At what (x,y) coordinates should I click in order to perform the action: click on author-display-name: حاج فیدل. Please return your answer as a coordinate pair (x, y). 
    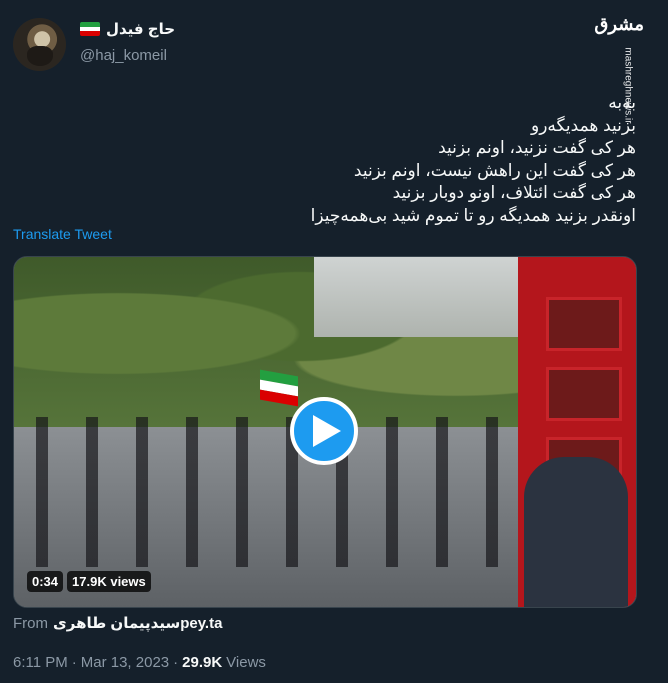
    Looking at the image, I should click on (140, 29).